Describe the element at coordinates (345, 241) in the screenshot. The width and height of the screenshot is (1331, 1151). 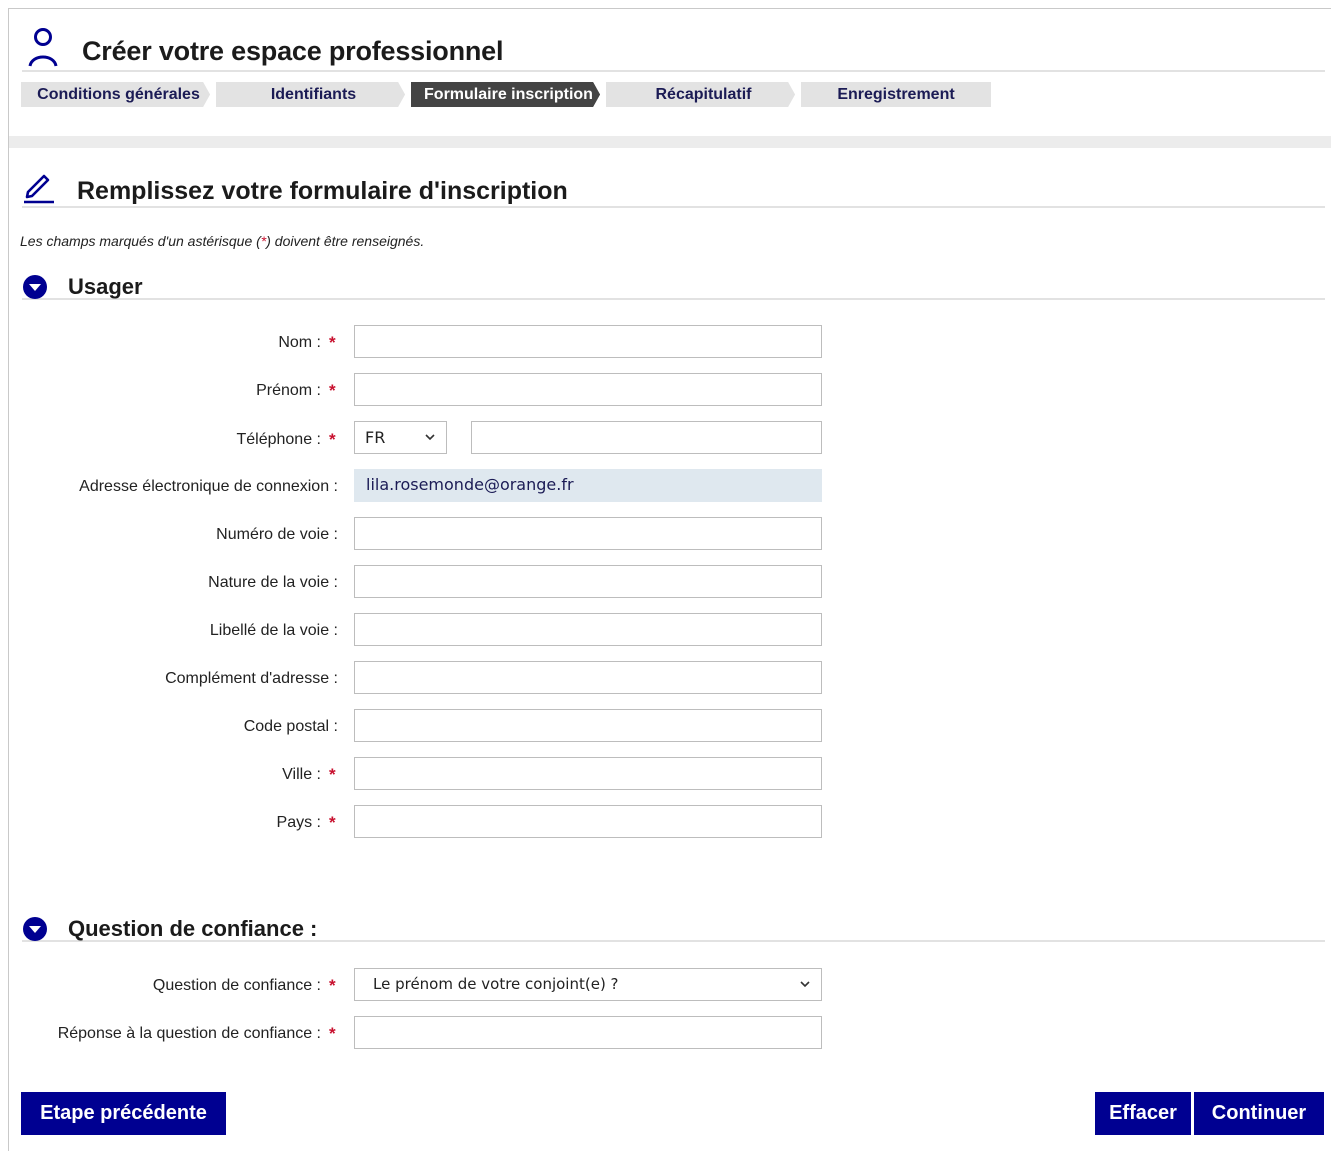
I see `note-text-end: ) doivent être renseignés.` at that location.